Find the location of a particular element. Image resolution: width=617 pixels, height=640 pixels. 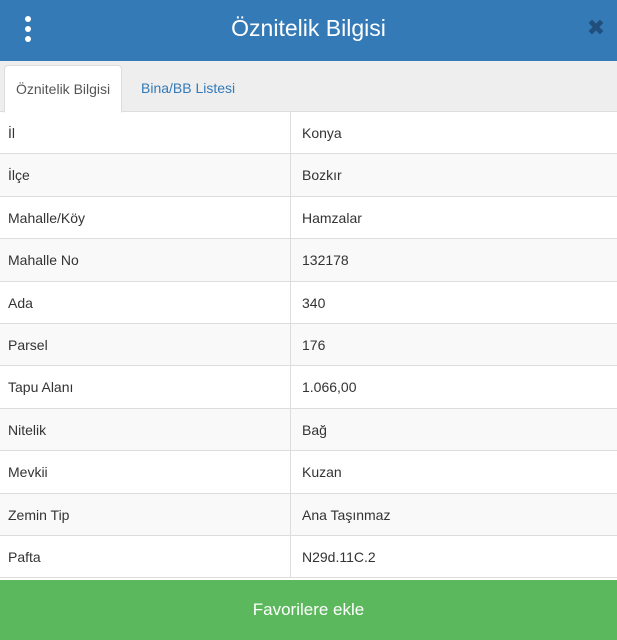

row-label: Nitelik is located at coordinates (145, 429).